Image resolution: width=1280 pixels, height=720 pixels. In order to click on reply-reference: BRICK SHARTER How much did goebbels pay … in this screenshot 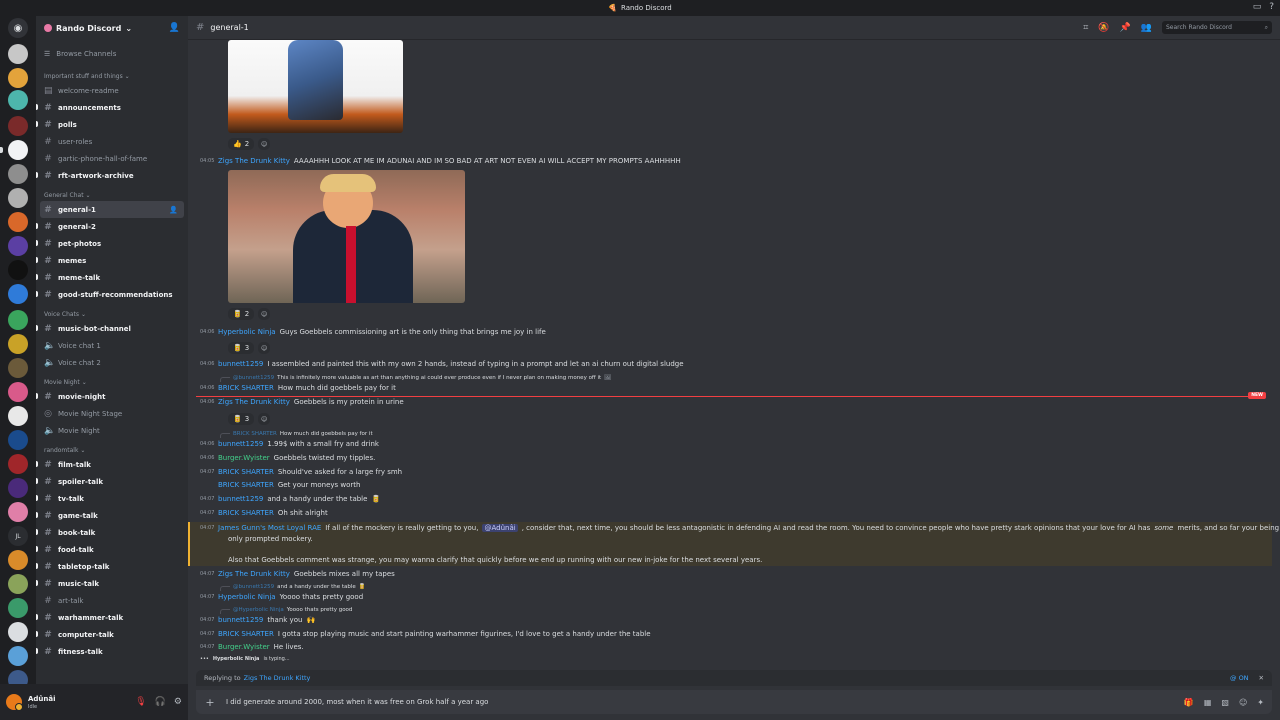, I will do `click(296, 434)`.